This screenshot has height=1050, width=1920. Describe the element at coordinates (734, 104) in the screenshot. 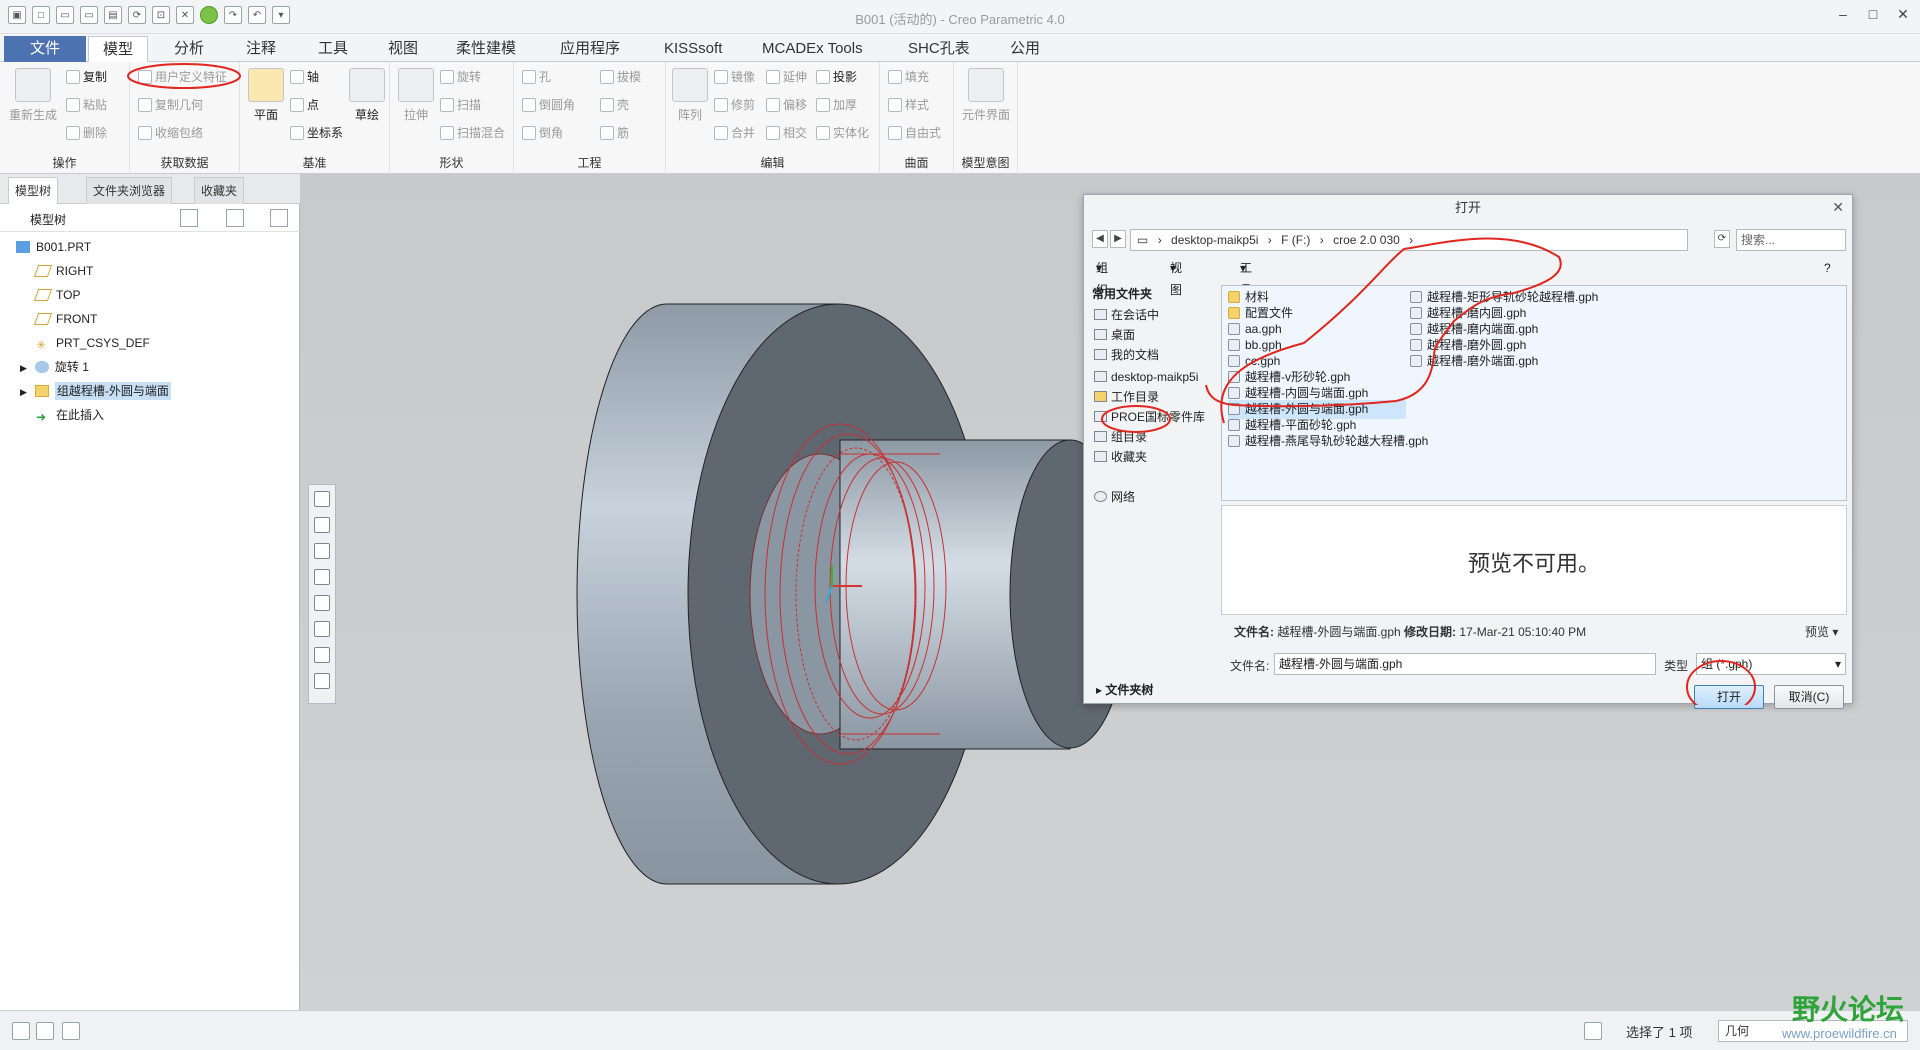

I see `trim-button: 修剪` at that location.